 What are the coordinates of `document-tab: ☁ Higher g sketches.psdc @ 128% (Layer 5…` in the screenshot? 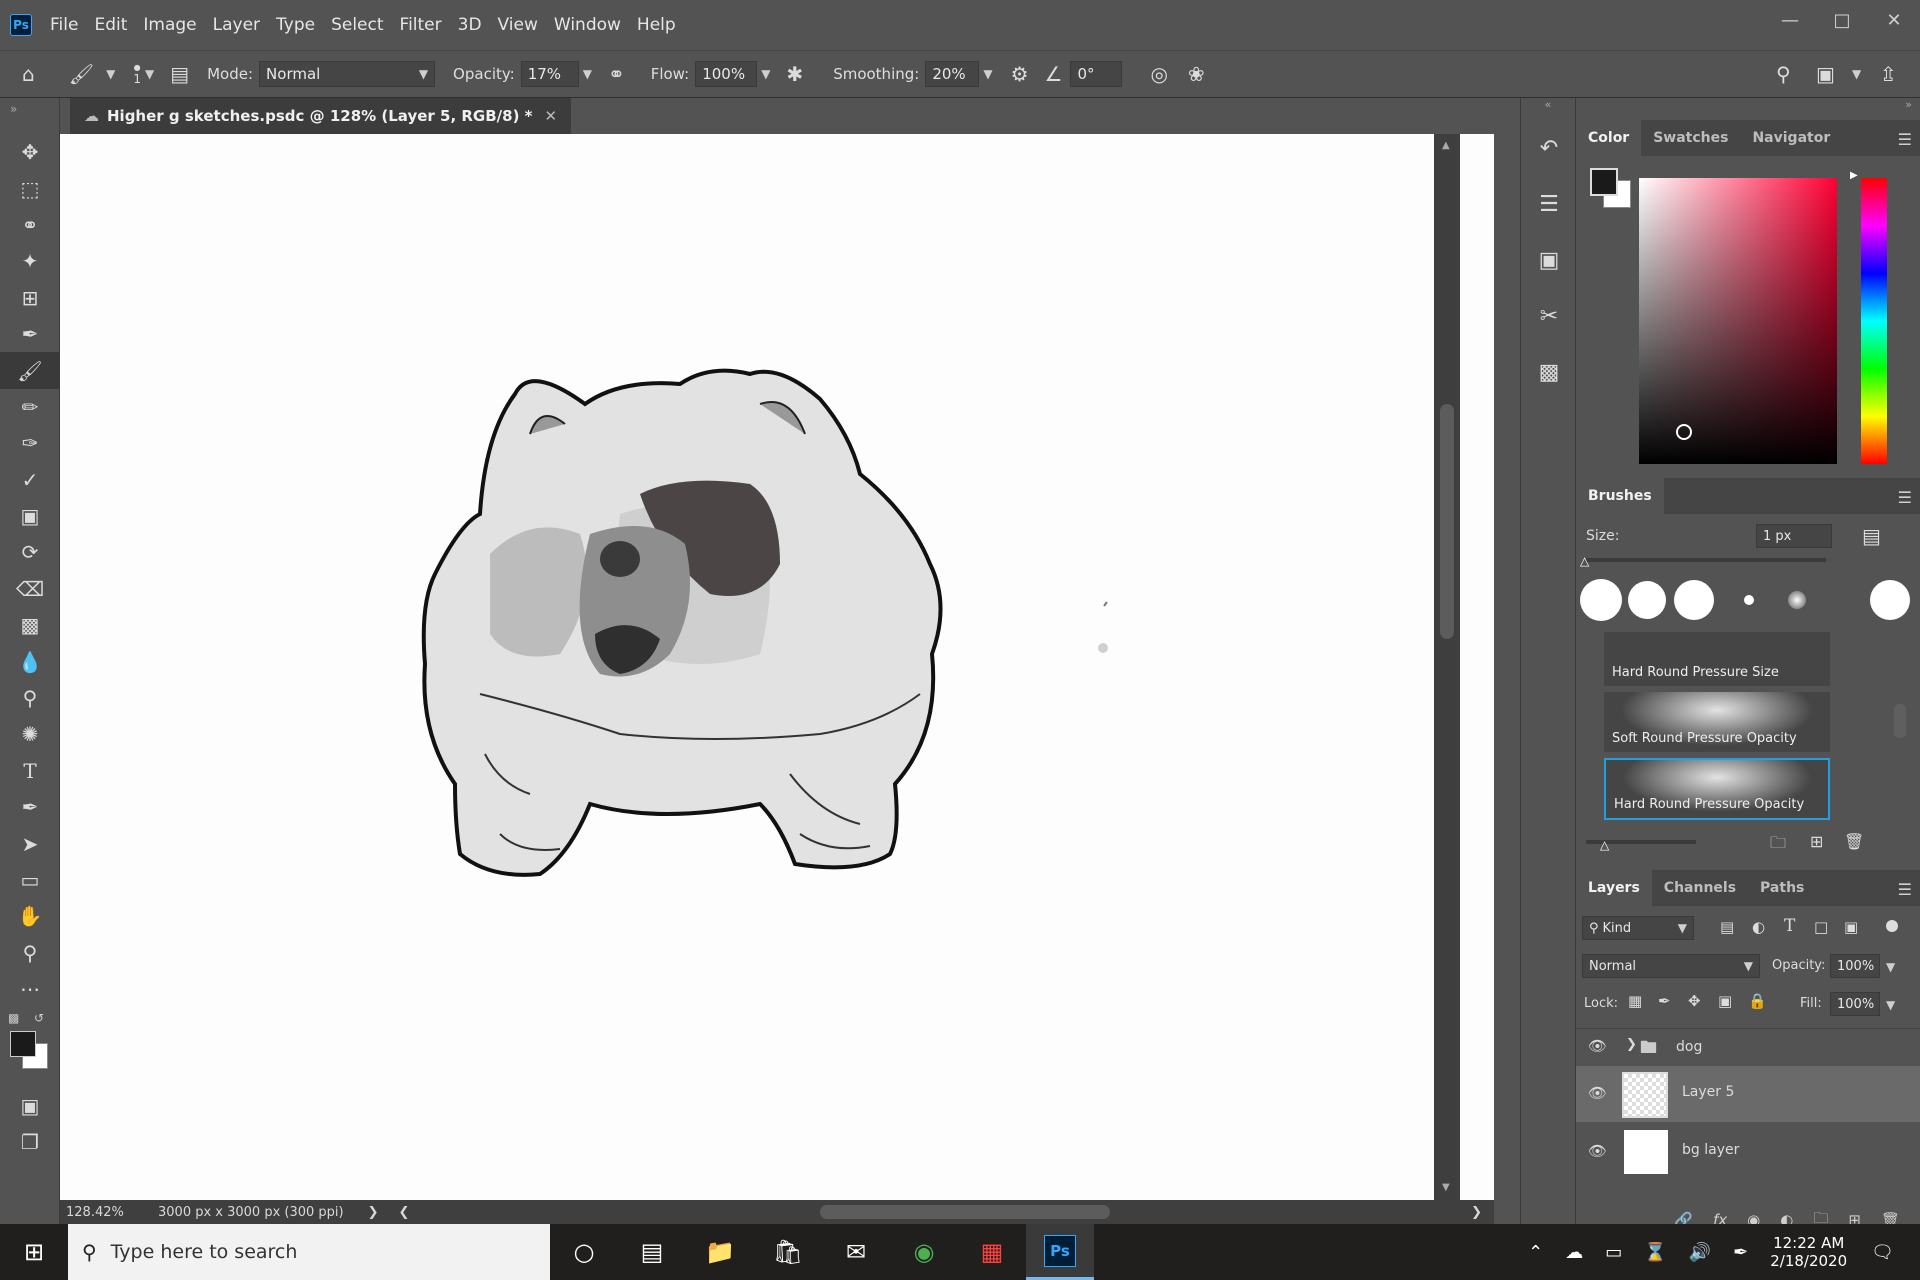 It's located at (321, 116).